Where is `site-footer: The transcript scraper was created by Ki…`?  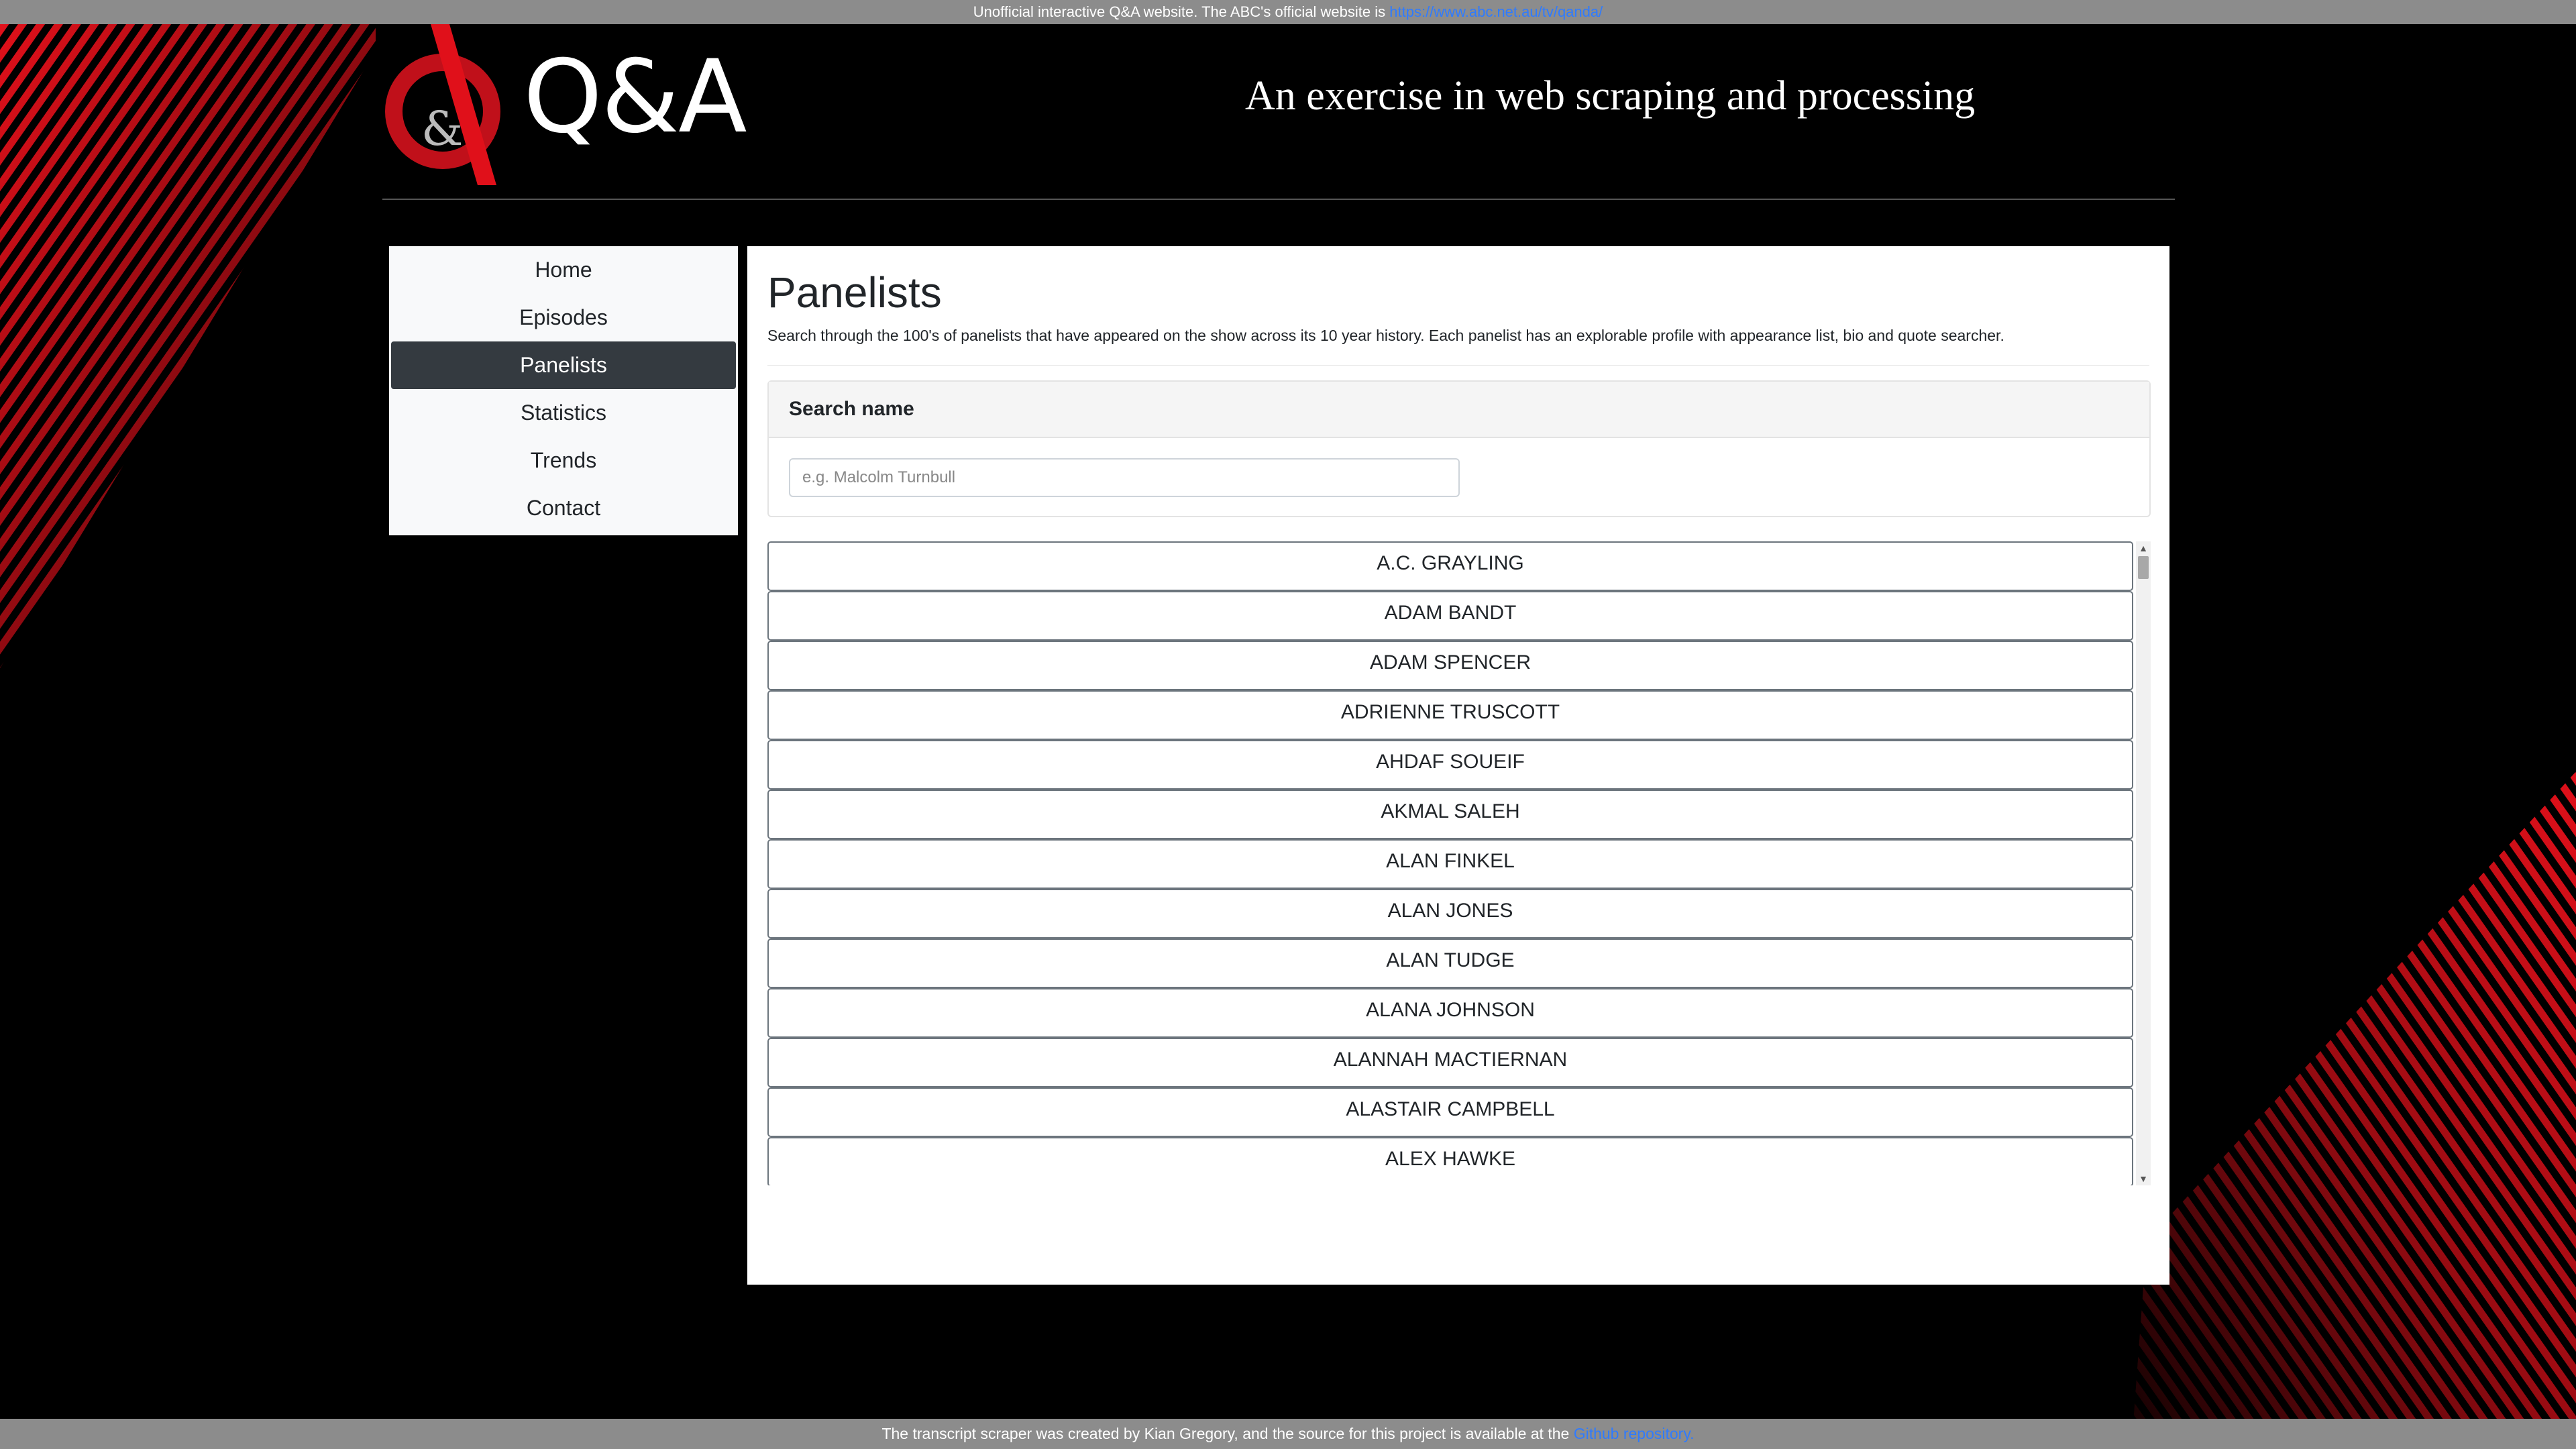
site-footer: The transcript scraper was created by Ki… is located at coordinates (1288, 1434).